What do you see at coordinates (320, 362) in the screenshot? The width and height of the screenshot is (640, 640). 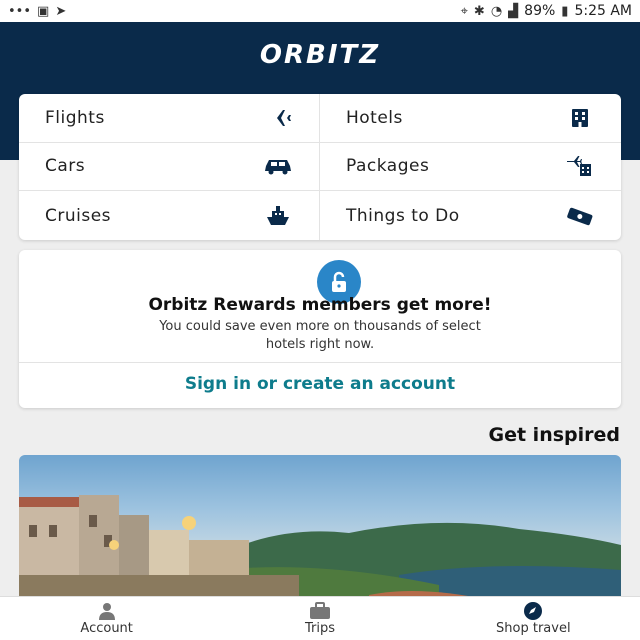 I see `rewards-divider` at bounding box center [320, 362].